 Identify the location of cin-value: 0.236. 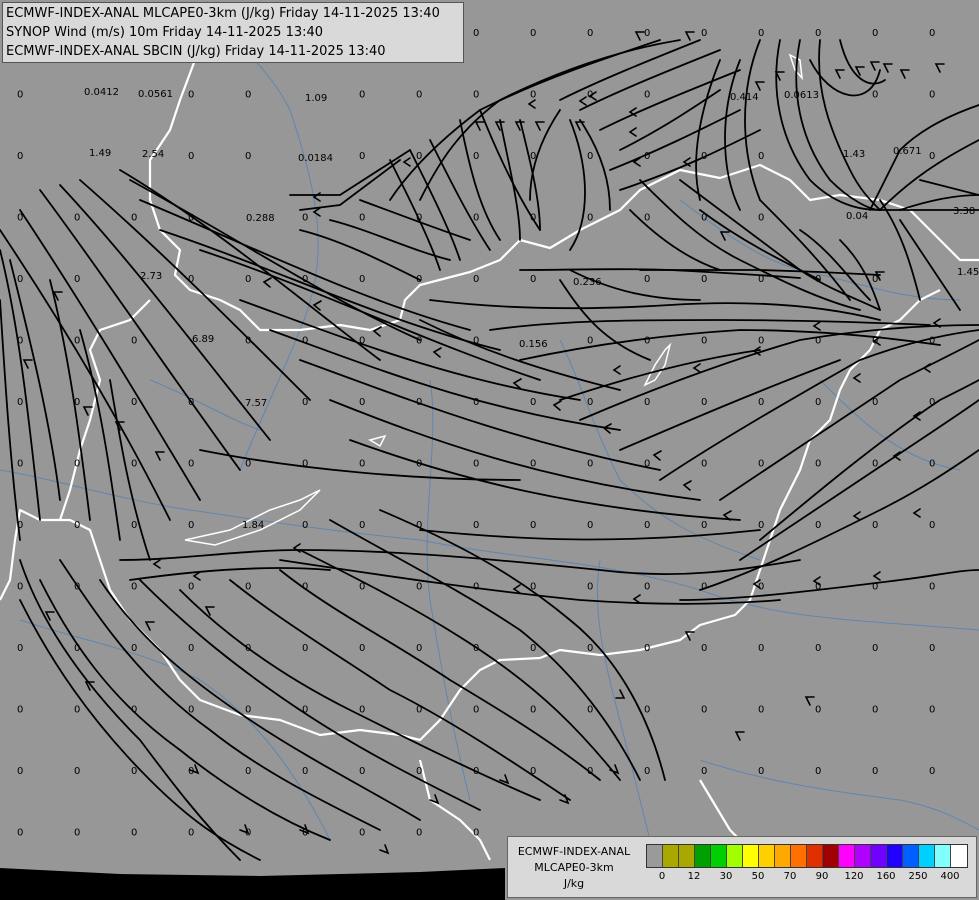
(587, 282).